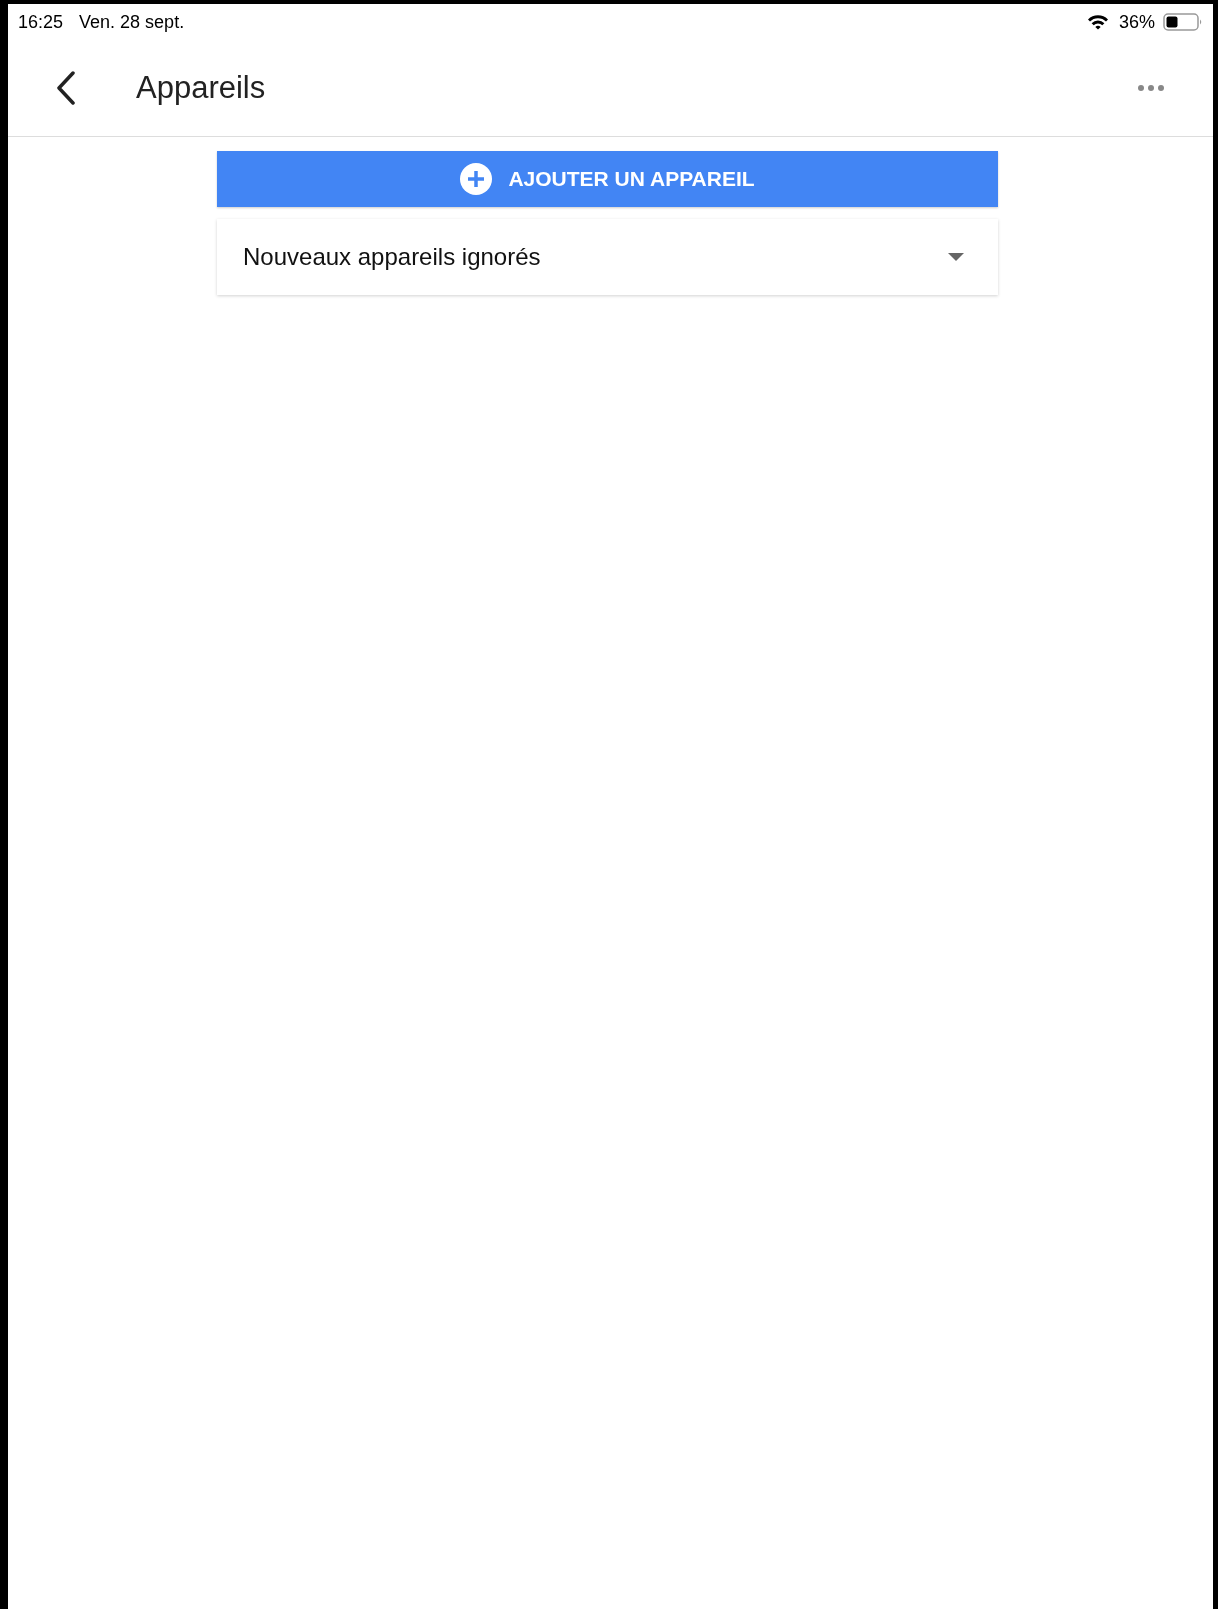 The image size is (1218, 1609). Describe the element at coordinates (66, 88) in the screenshot. I see `back-icon` at that location.